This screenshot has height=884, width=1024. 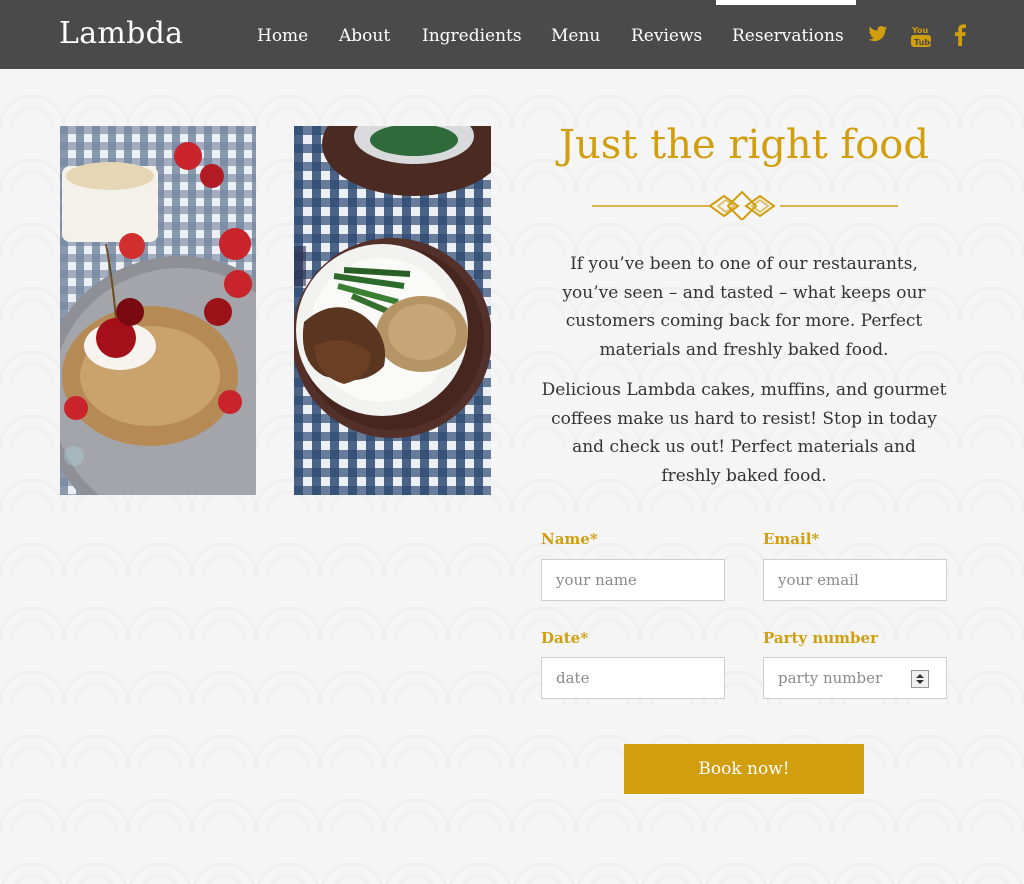 I want to click on email-label: Email*, so click(x=791, y=539).